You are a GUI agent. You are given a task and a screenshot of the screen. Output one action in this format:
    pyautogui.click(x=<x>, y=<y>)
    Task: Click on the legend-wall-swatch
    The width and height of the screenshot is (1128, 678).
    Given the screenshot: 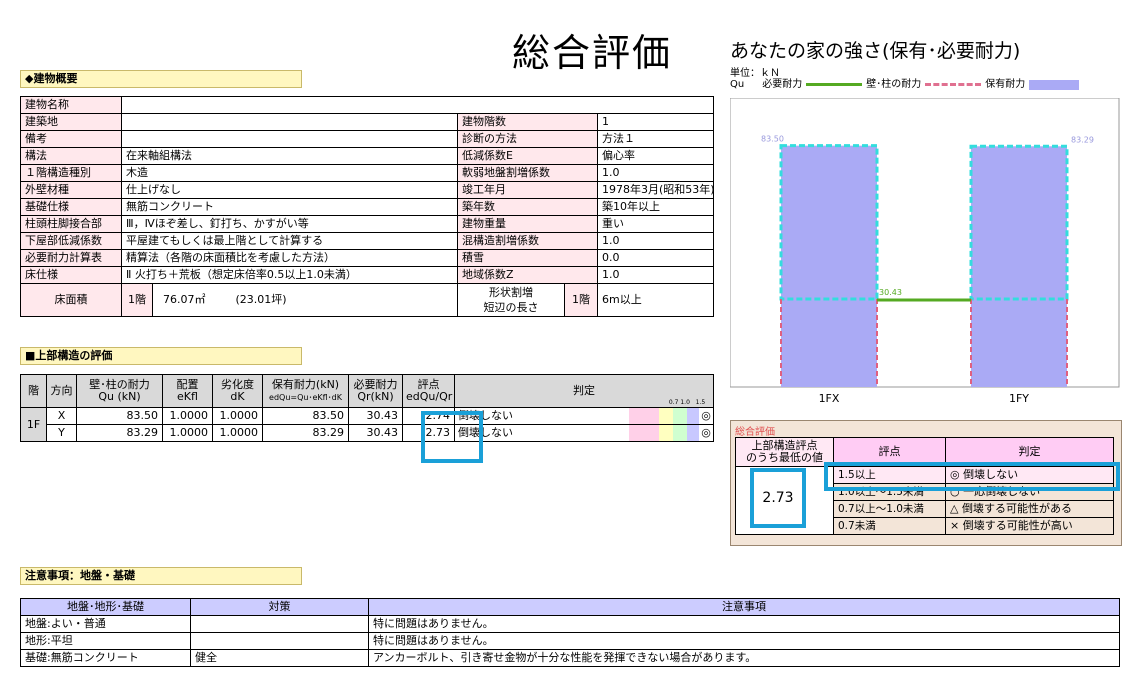 What is the action you would take?
    pyautogui.click(x=953, y=84)
    